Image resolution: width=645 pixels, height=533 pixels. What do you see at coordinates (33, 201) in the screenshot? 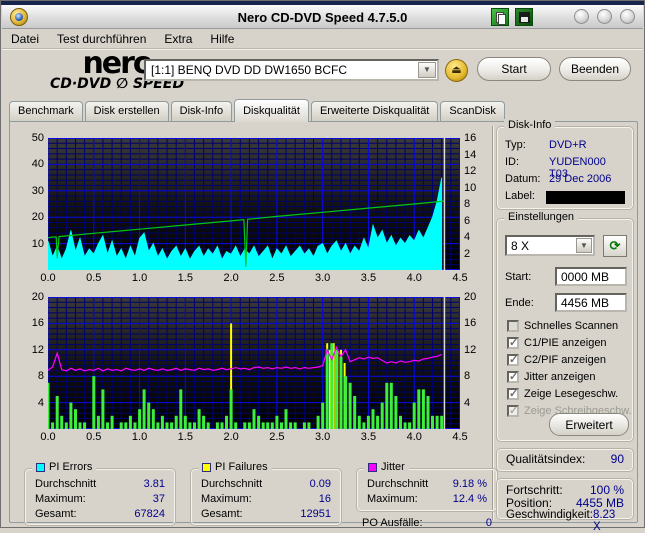
I see `pi-errors-left-axis: 10 20 30 40 50` at bounding box center [33, 201].